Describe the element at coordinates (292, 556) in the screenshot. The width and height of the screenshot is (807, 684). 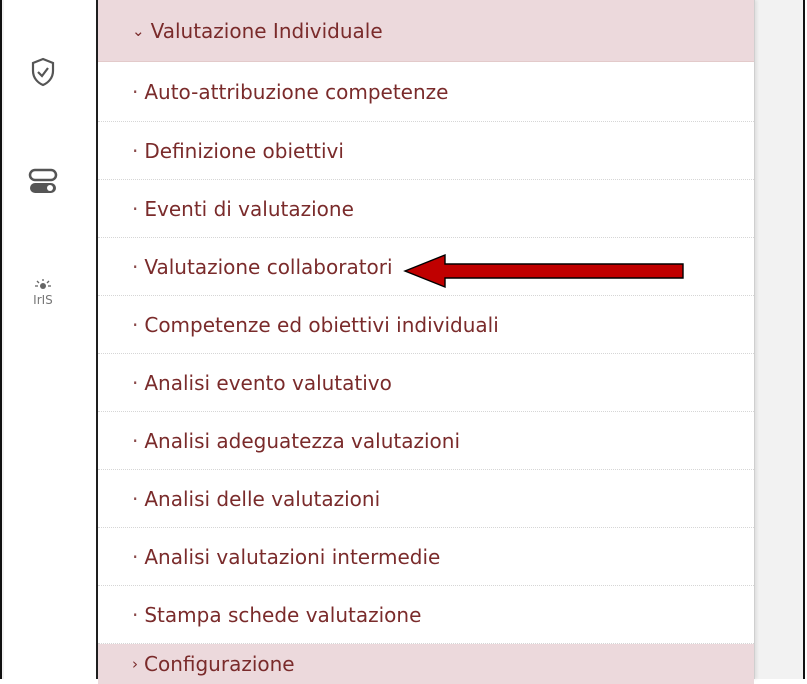
I see `menu-item-label: Analisi valutazioni intermedie` at that location.